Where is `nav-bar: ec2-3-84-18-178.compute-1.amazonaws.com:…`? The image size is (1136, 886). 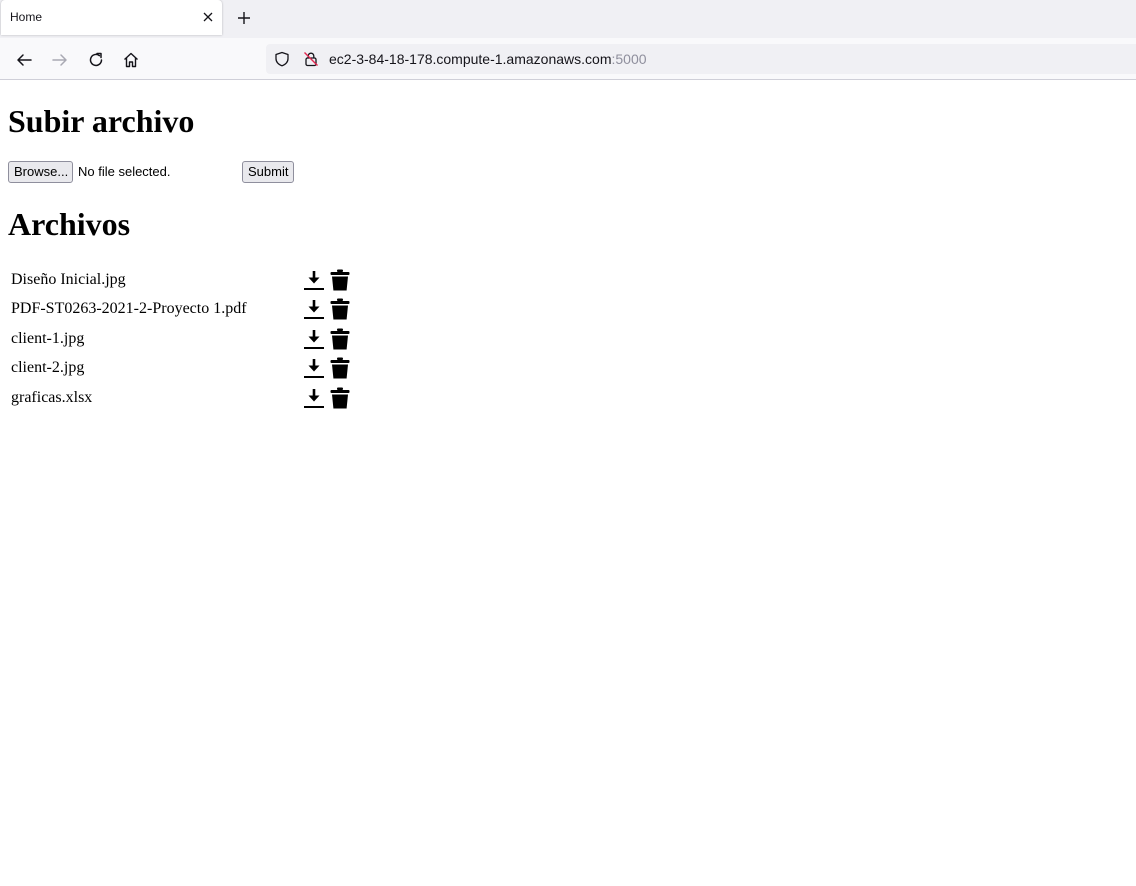
nav-bar: ec2-3-84-18-178.compute-1.amazonaws.com:… is located at coordinates (568, 59).